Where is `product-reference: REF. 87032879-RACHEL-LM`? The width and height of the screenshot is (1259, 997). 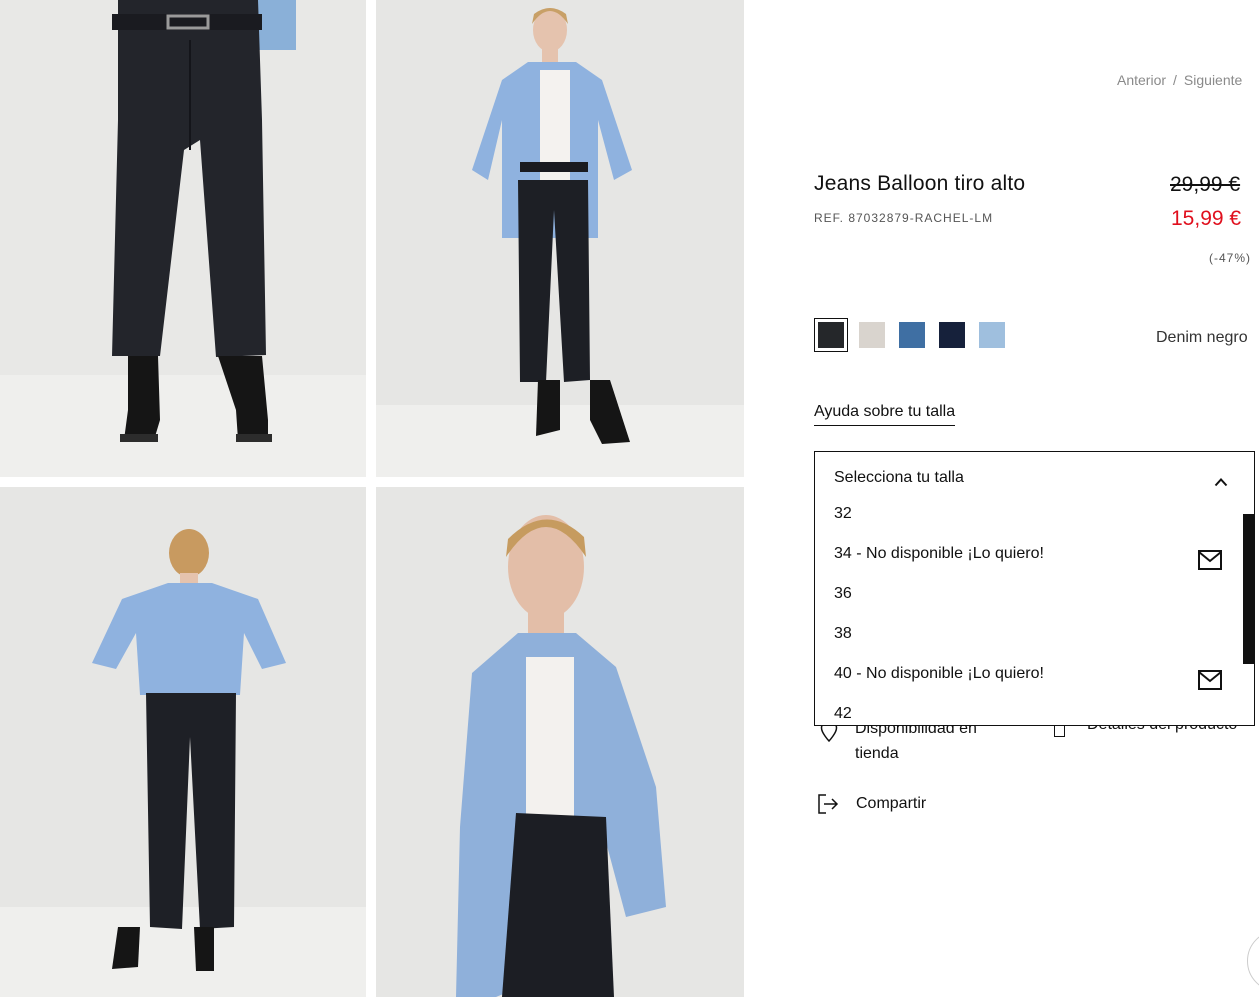 product-reference: REF. 87032879-RACHEL-LM is located at coordinates (904, 218).